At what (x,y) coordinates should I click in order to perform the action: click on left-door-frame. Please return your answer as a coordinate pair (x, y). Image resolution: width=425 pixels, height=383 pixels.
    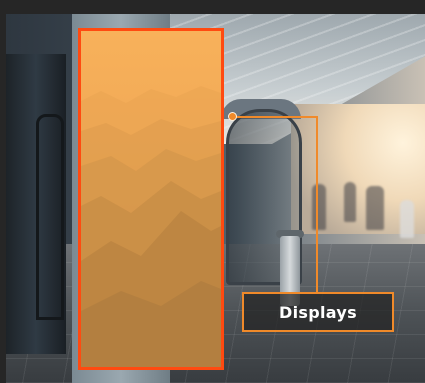
    Looking at the image, I should click on (50, 217).